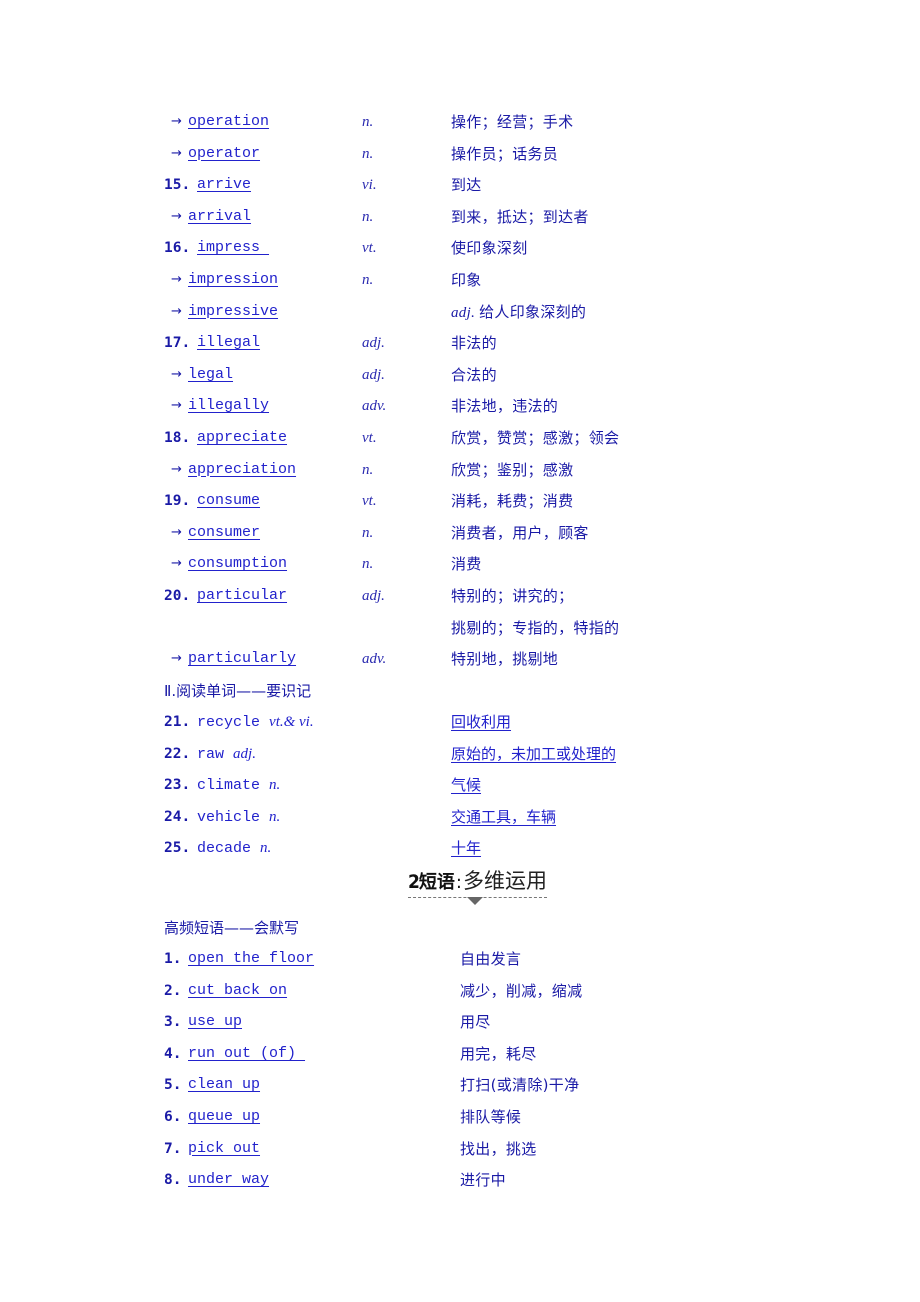 Image resolution: width=920 pixels, height=1302 pixels. What do you see at coordinates (521, 990) in the screenshot?
I see `phrase-meaning: 减少，削减，缩减` at bounding box center [521, 990].